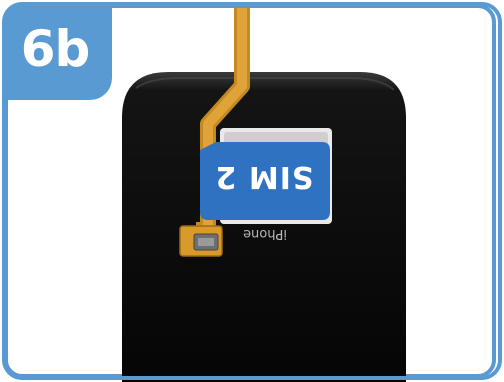  I want to click on brand-wrap: iPhone, so click(265, 234).